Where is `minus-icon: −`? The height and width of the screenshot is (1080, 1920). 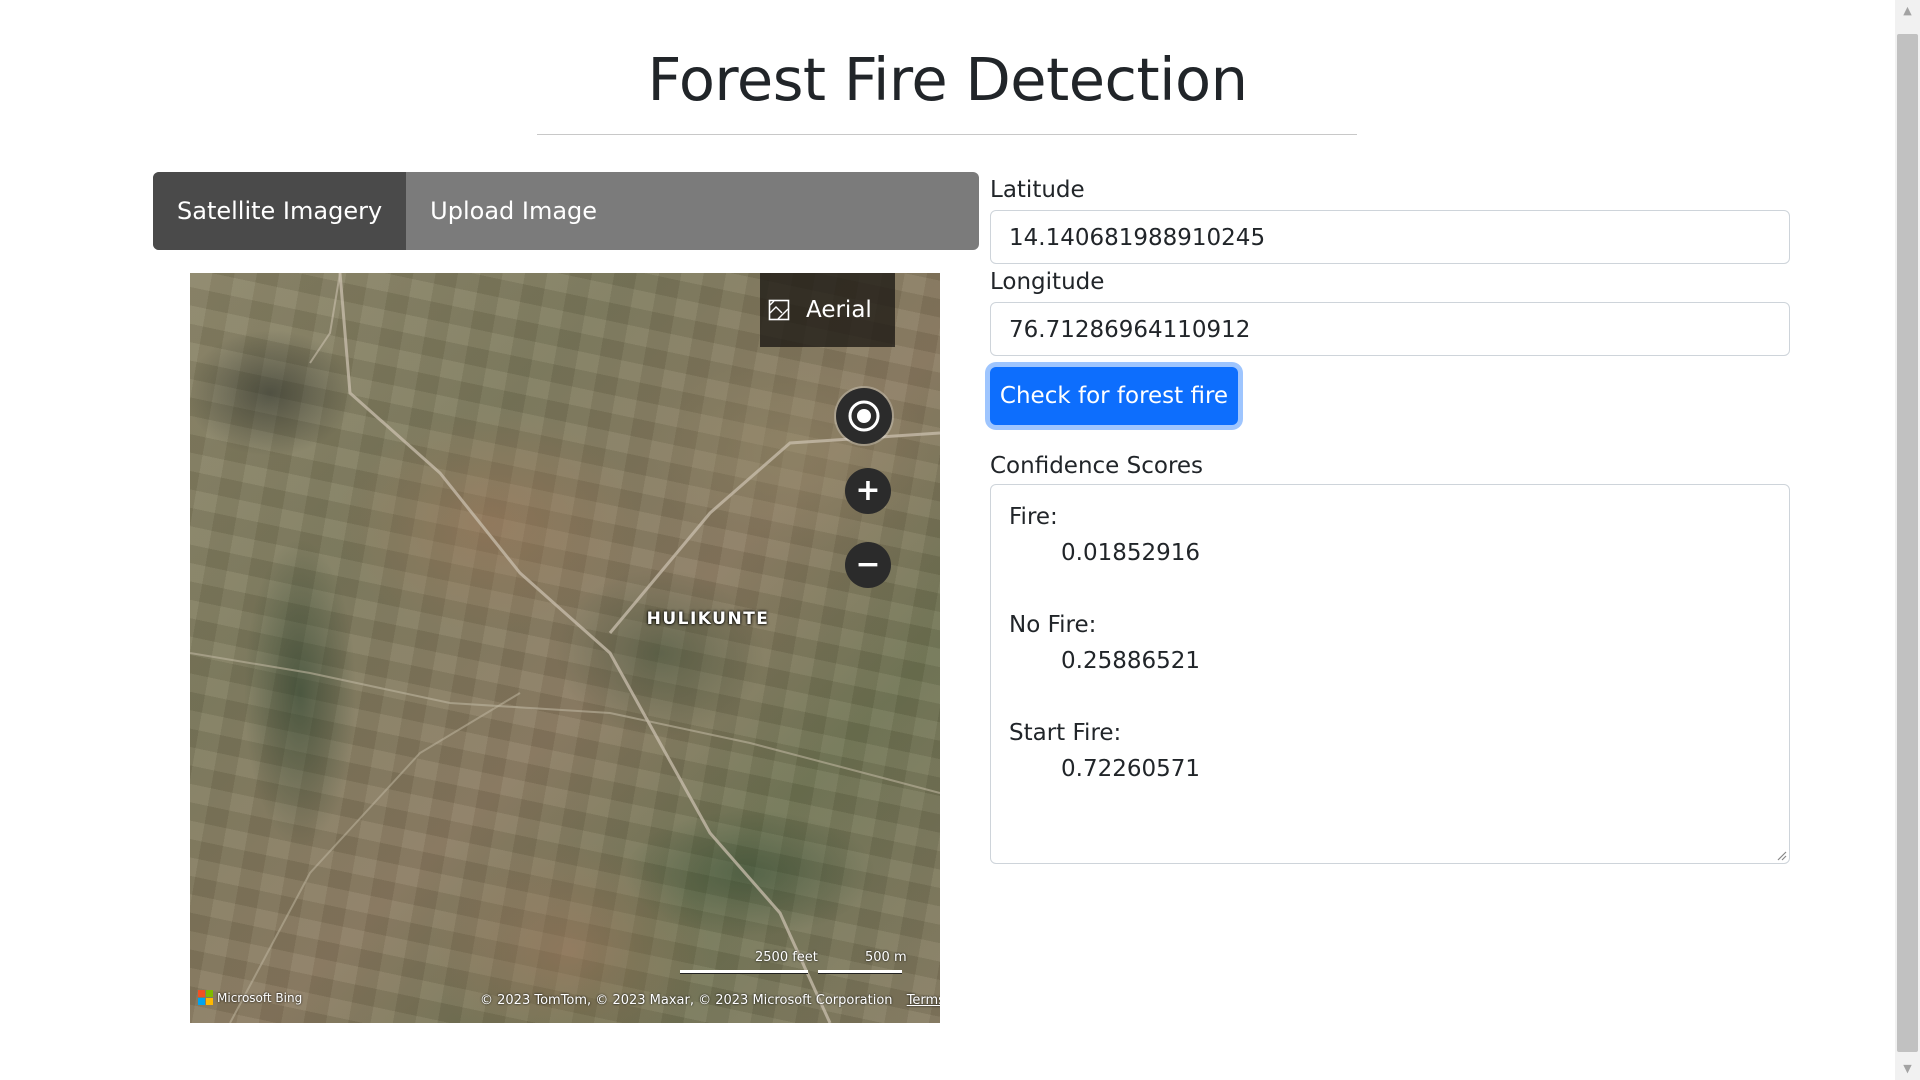 minus-icon: − is located at coordinates (868, 564).